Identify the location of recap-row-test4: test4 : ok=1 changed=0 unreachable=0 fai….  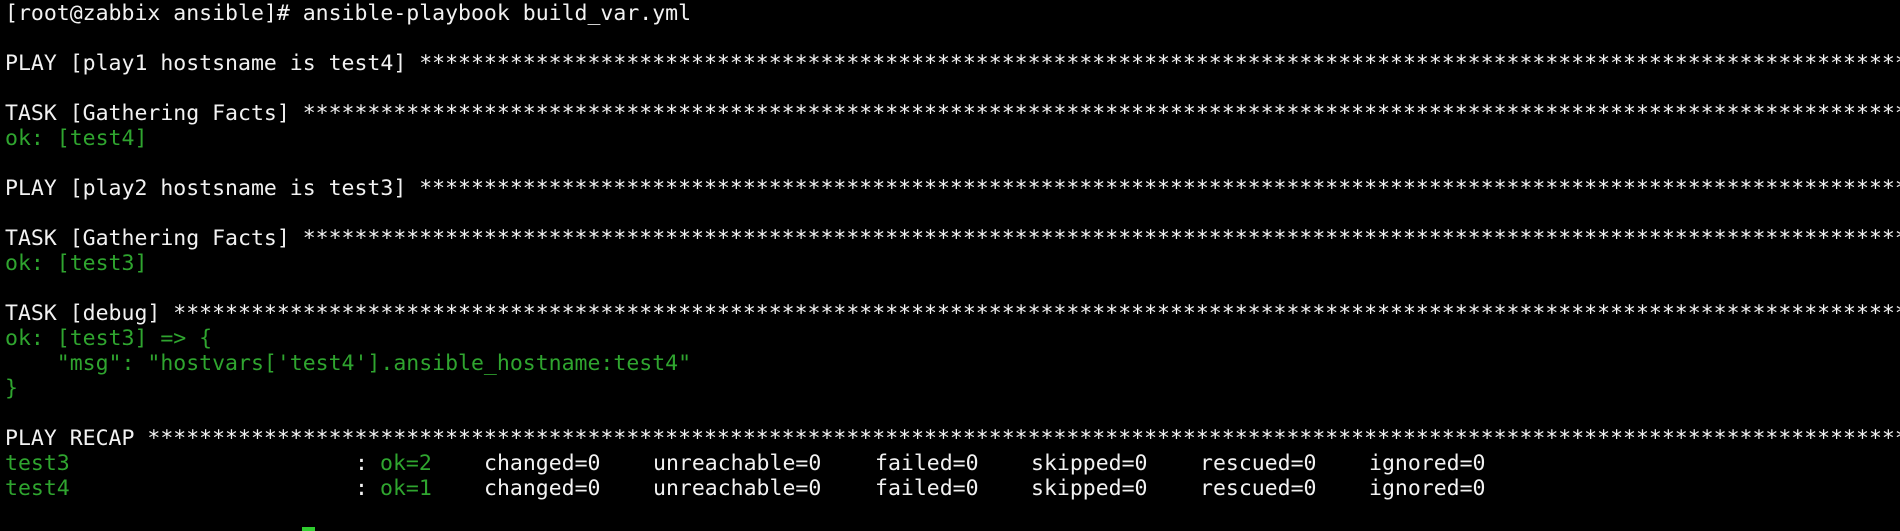
(950, 488).